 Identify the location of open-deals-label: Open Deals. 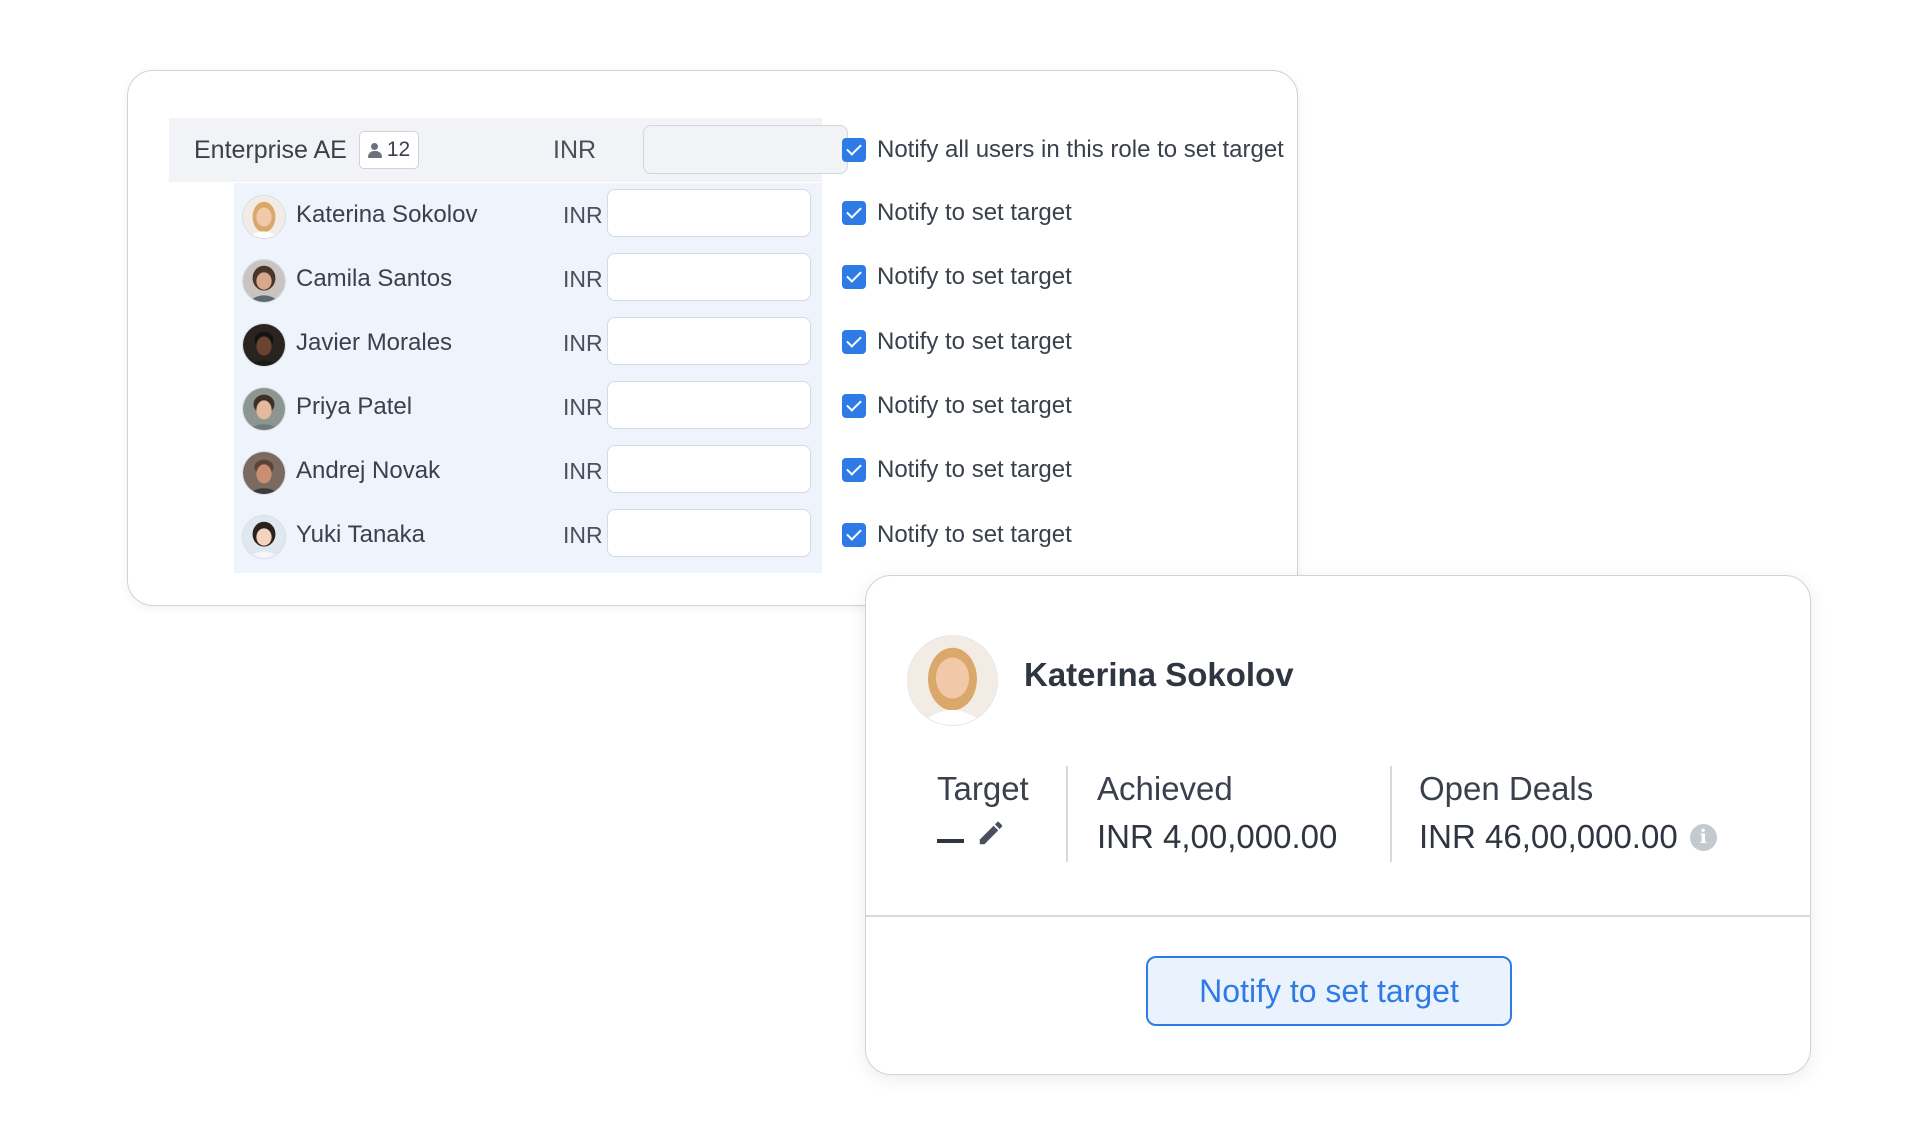
(1506, 788).